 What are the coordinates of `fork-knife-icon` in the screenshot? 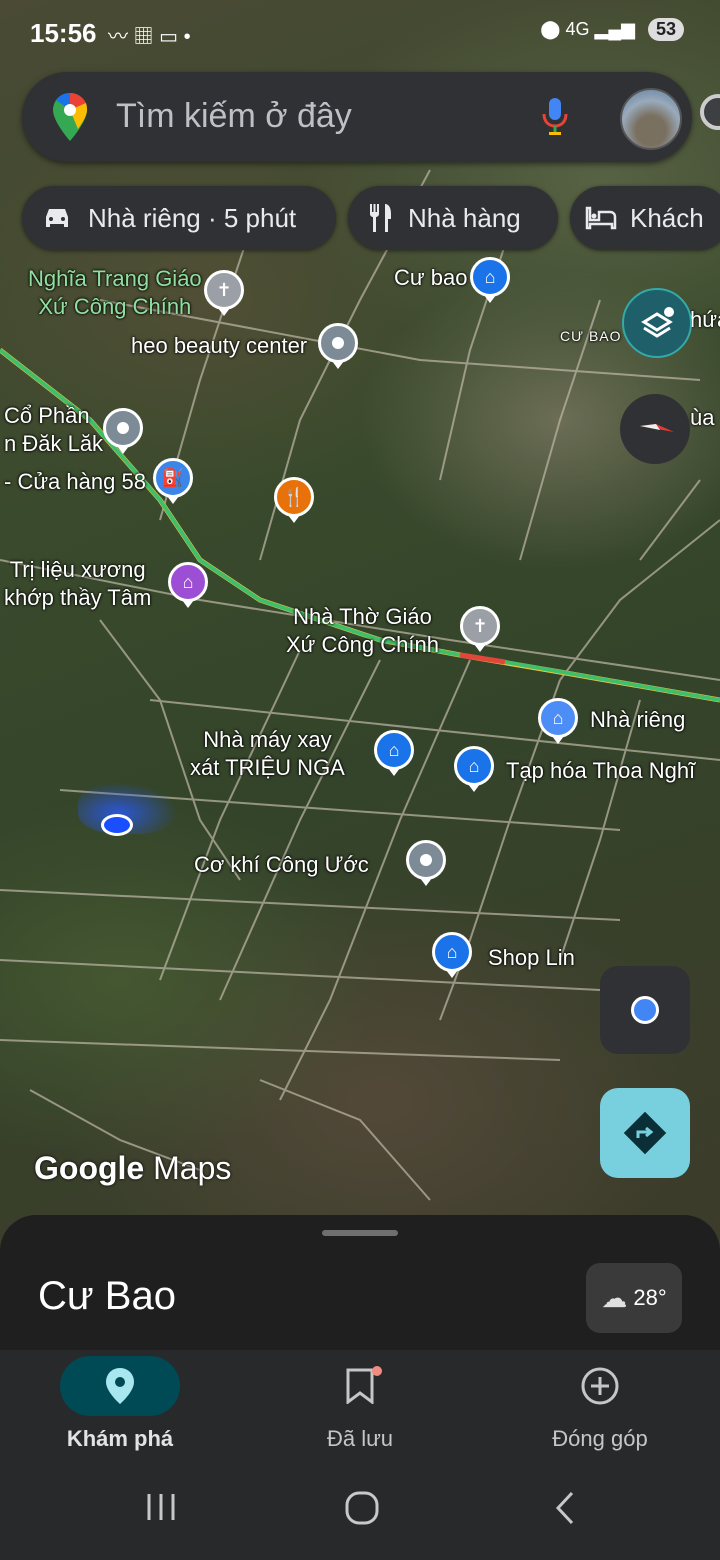 It's located at (381, 218).